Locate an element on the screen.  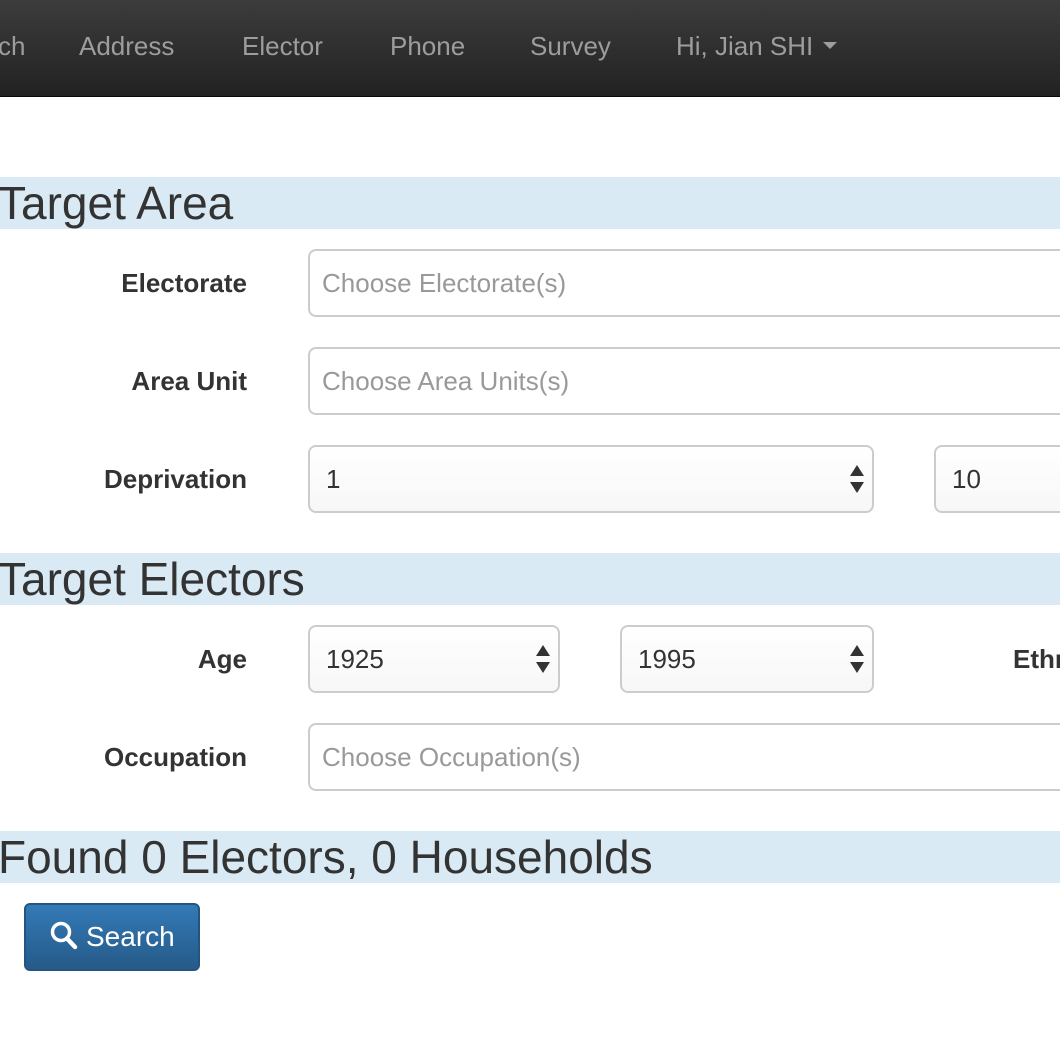
target-area-heading-bar: Target Area is located at coordinates (530, 203).